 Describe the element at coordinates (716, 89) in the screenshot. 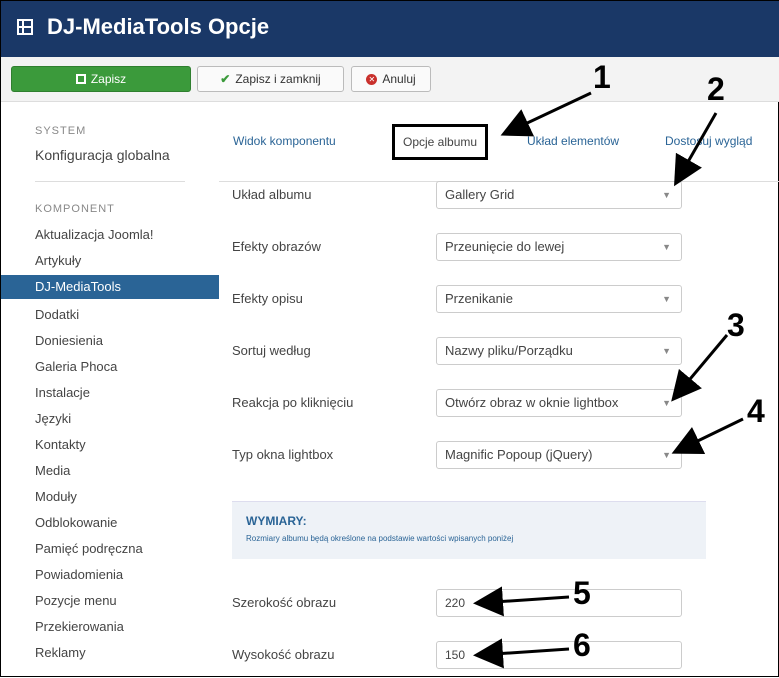

I see `annotation-number: 2` at that location.